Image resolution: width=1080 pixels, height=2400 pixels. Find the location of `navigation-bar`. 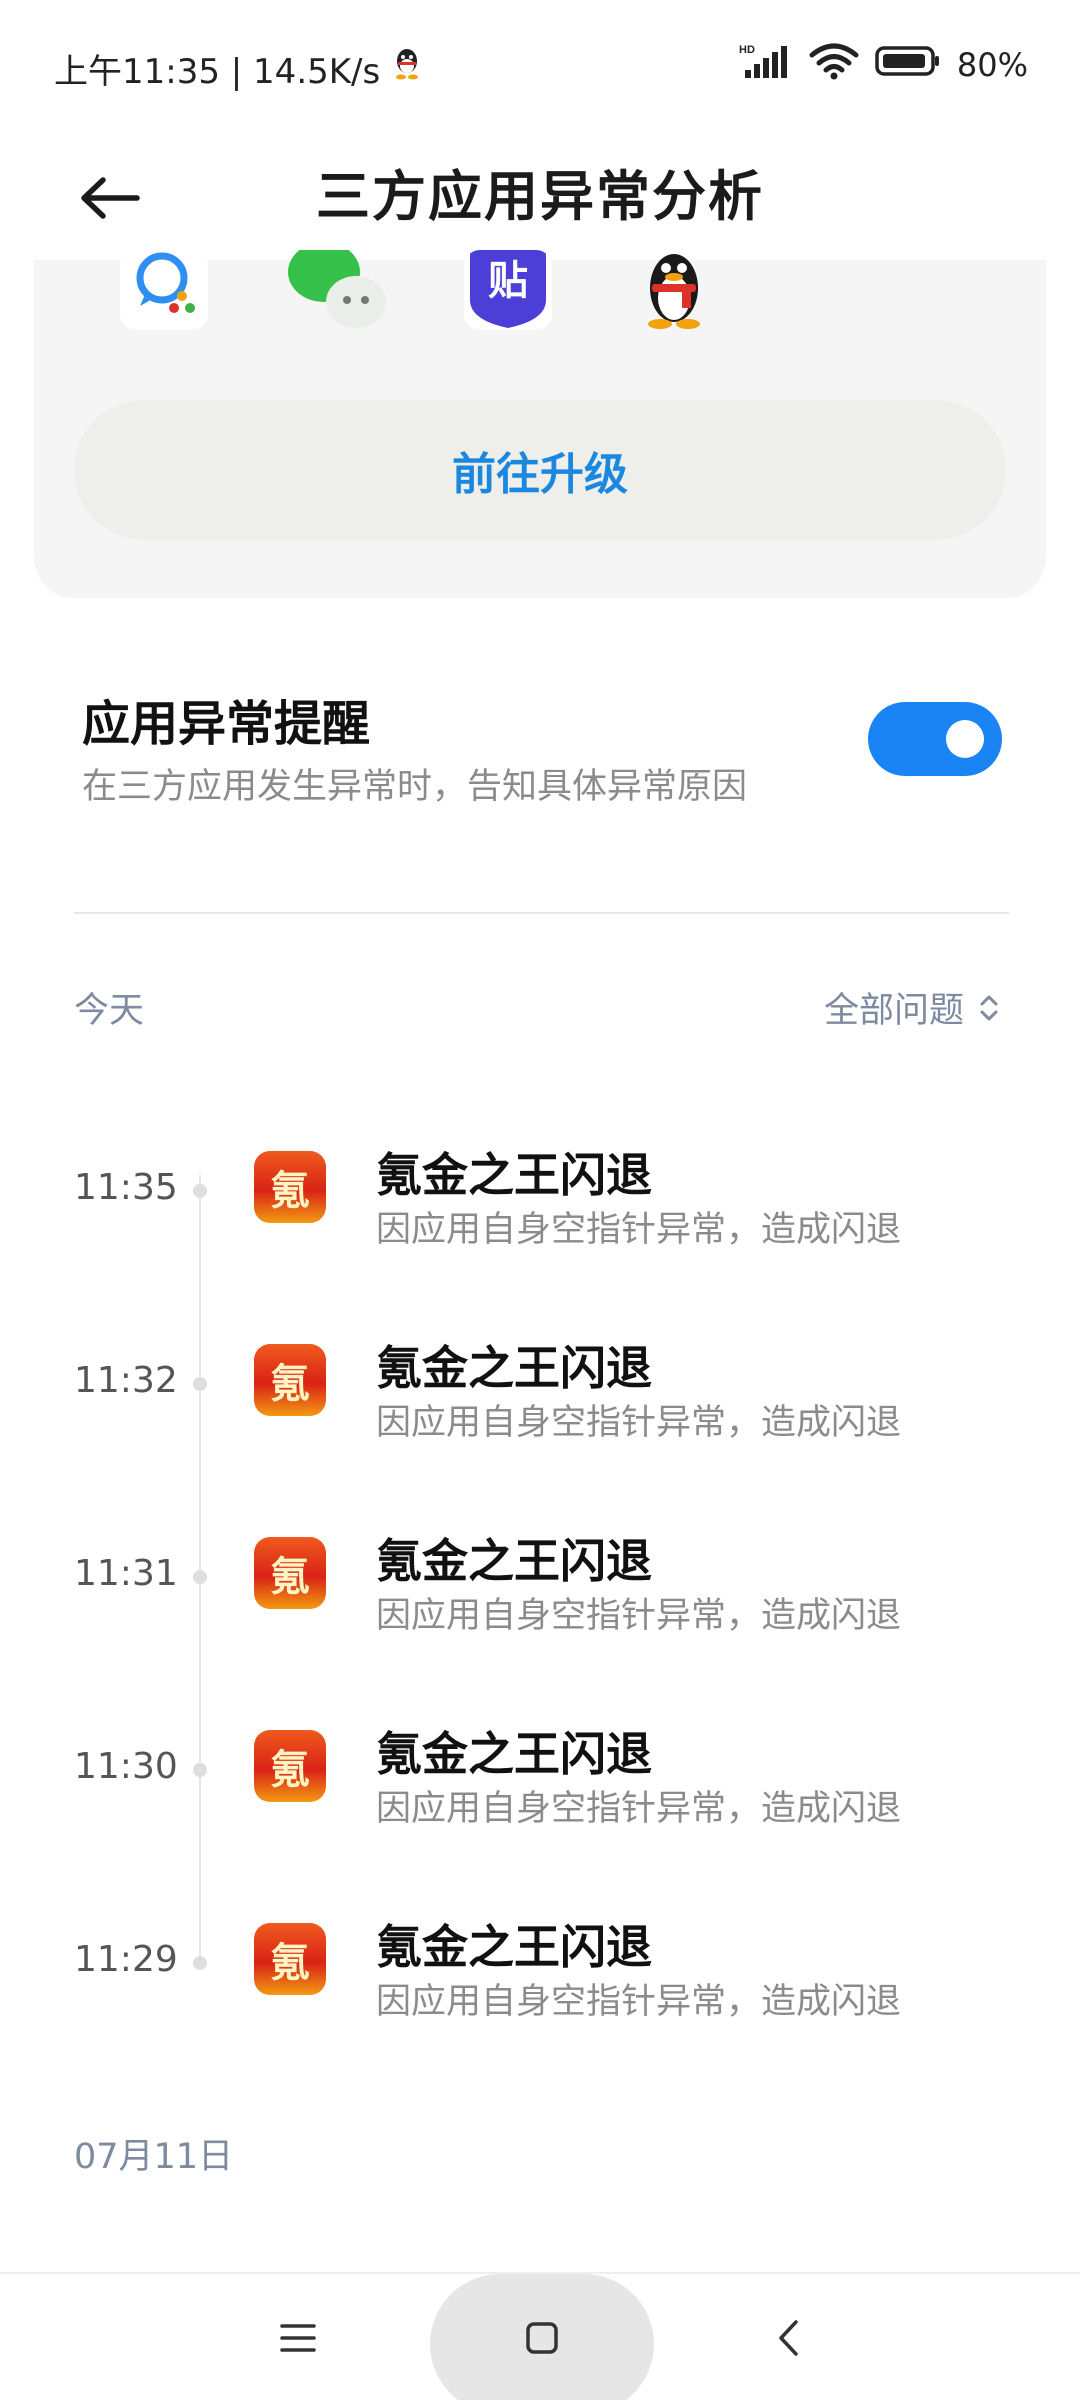

navigation-bar is located at coordinates (540, 2336).